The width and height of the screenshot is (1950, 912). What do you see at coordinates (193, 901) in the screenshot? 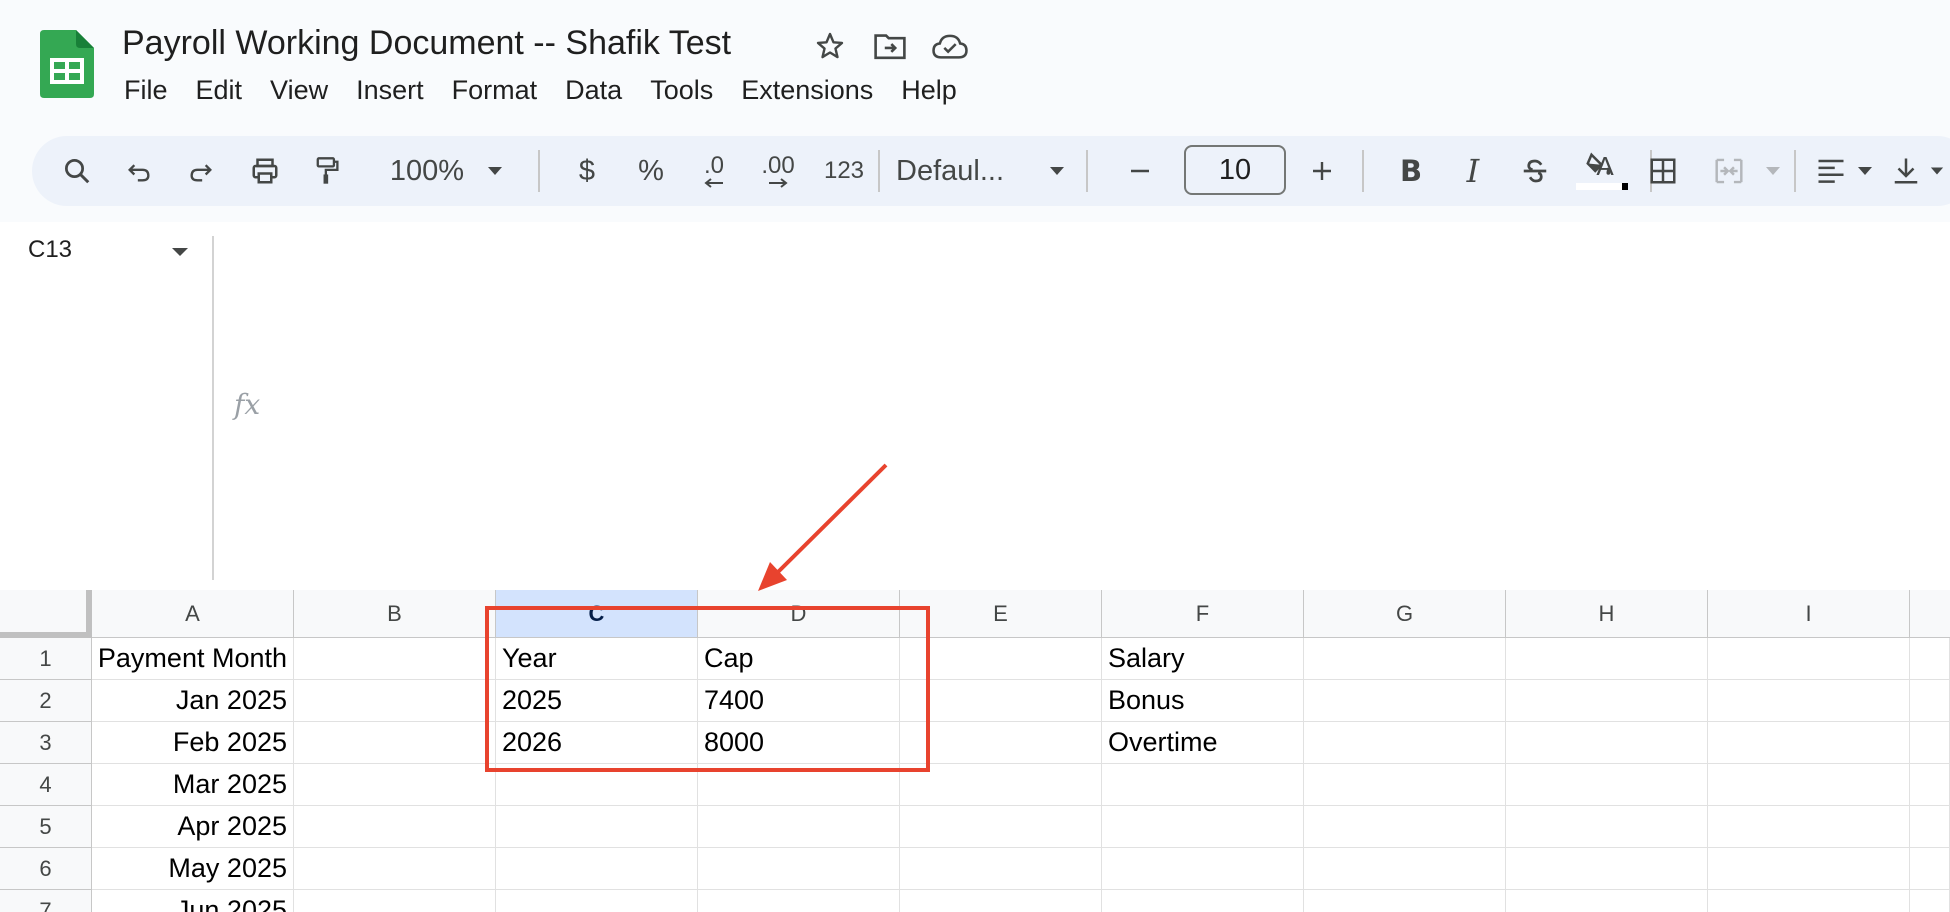
I see `cell-a7: Jun 2025` at bounding box center [193, 901].